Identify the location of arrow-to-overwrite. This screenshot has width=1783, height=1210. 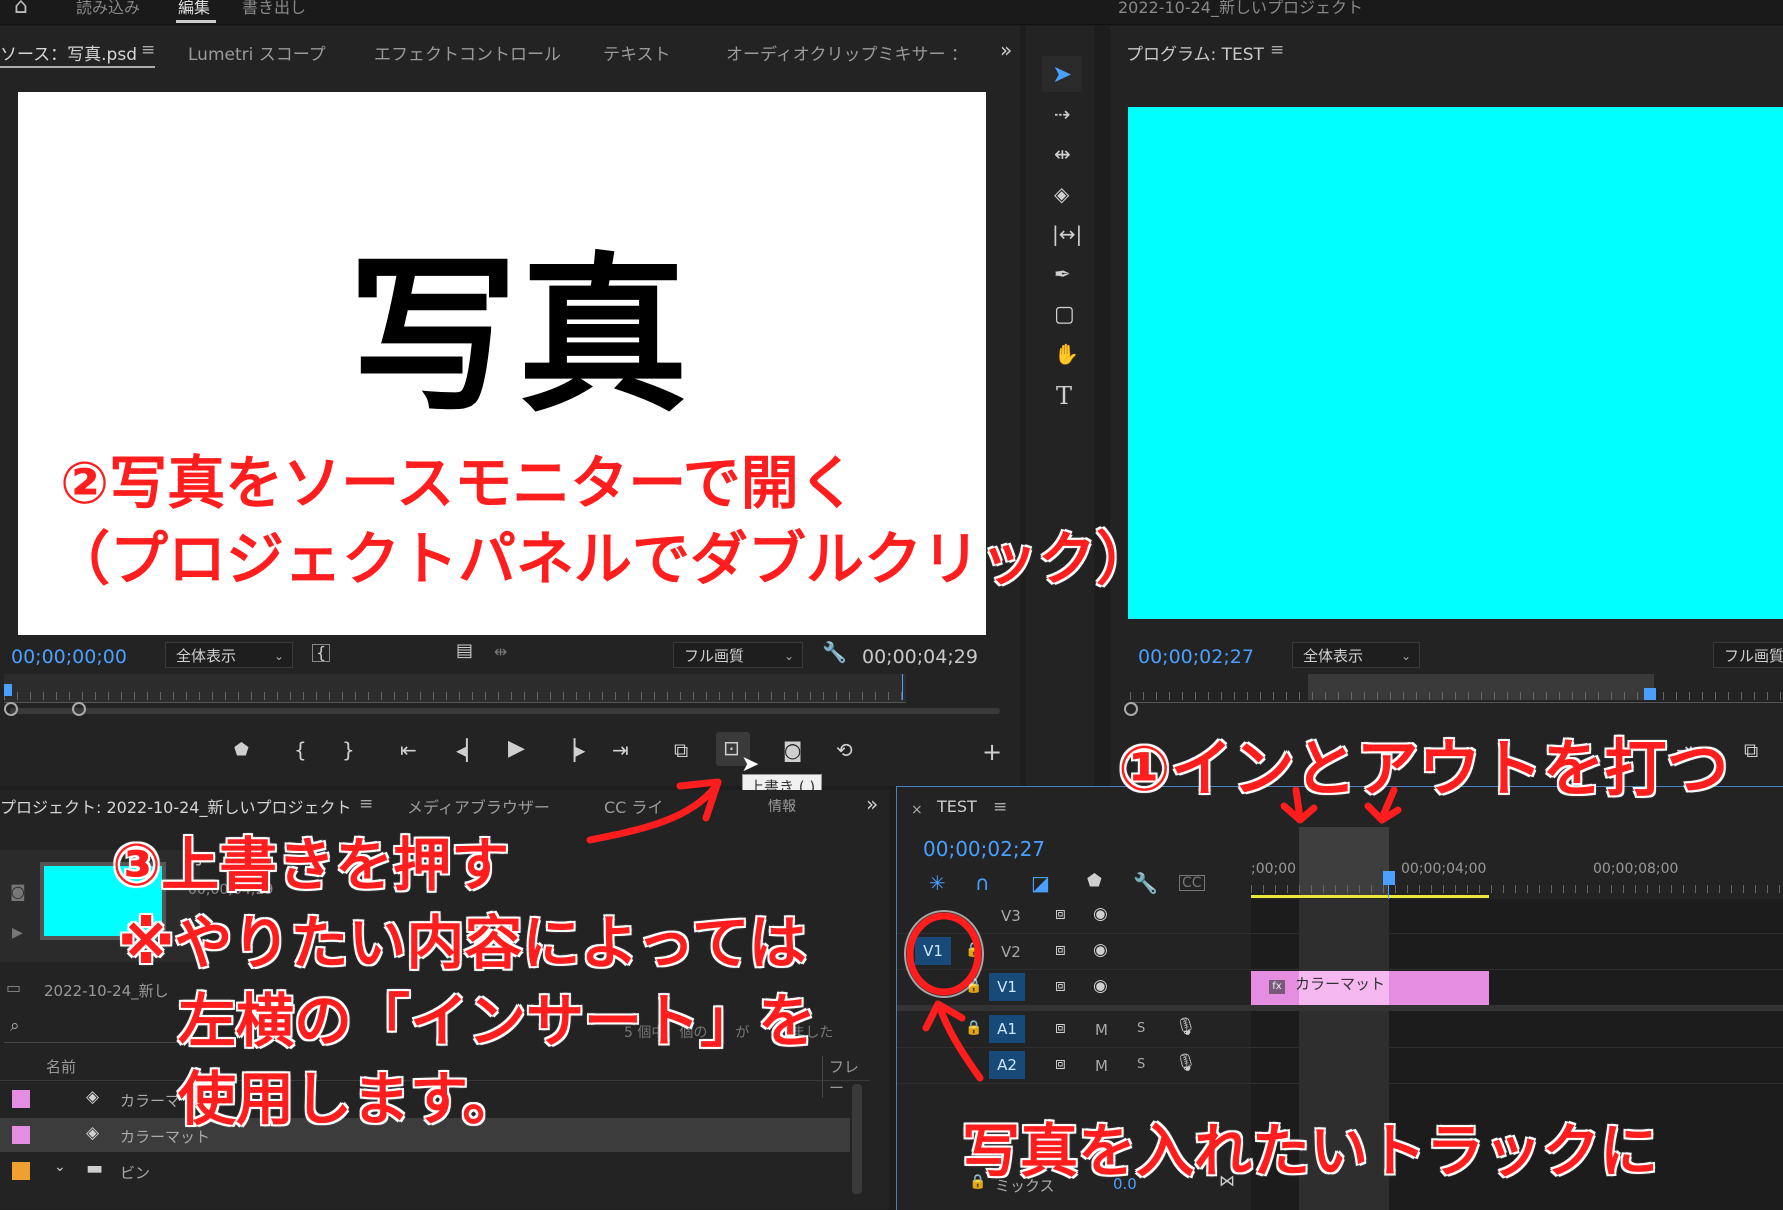
(653, 813).